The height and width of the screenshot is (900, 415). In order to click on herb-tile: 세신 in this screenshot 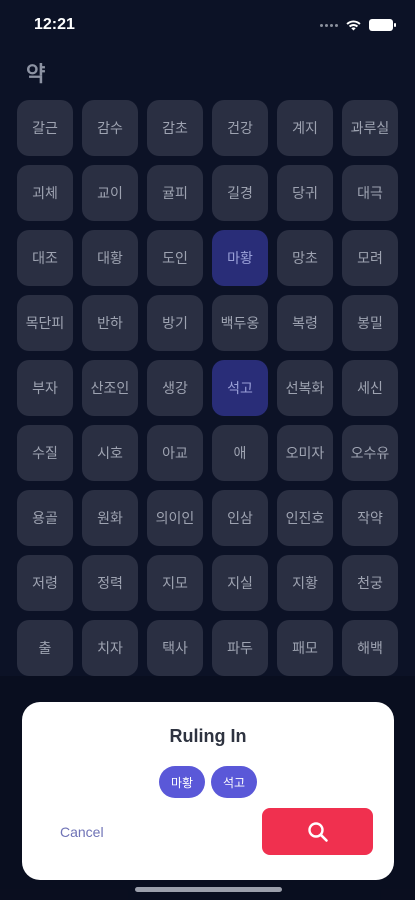, I will do `click(370, 388)`.